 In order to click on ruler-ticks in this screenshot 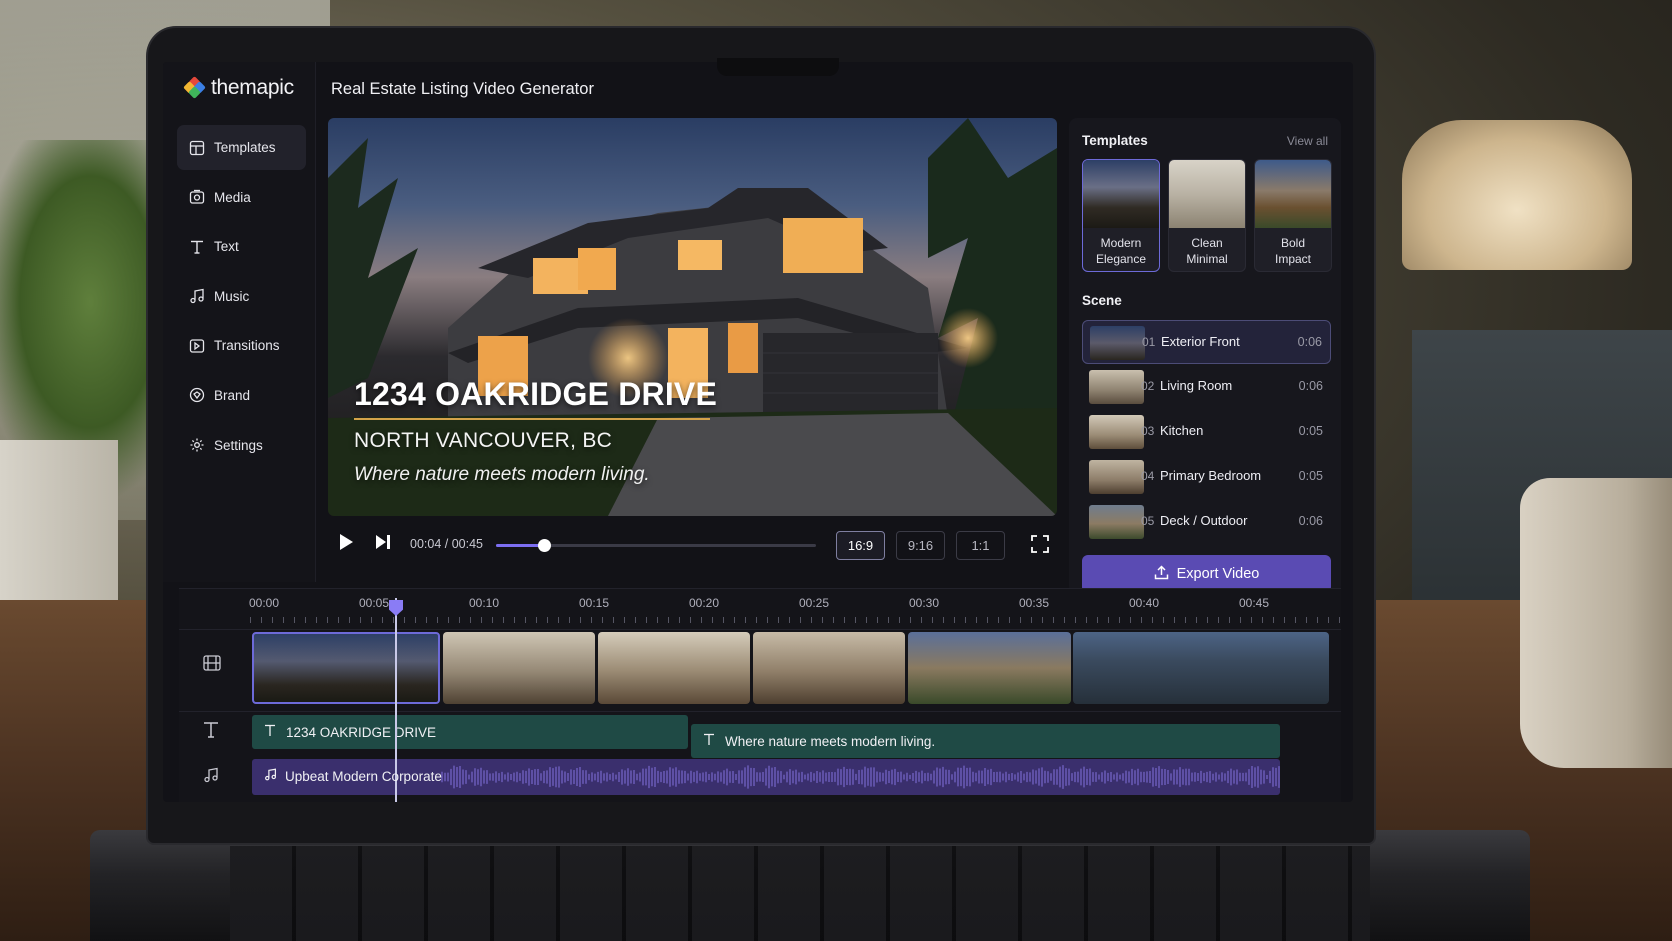, I will do `click(795, 620)`.